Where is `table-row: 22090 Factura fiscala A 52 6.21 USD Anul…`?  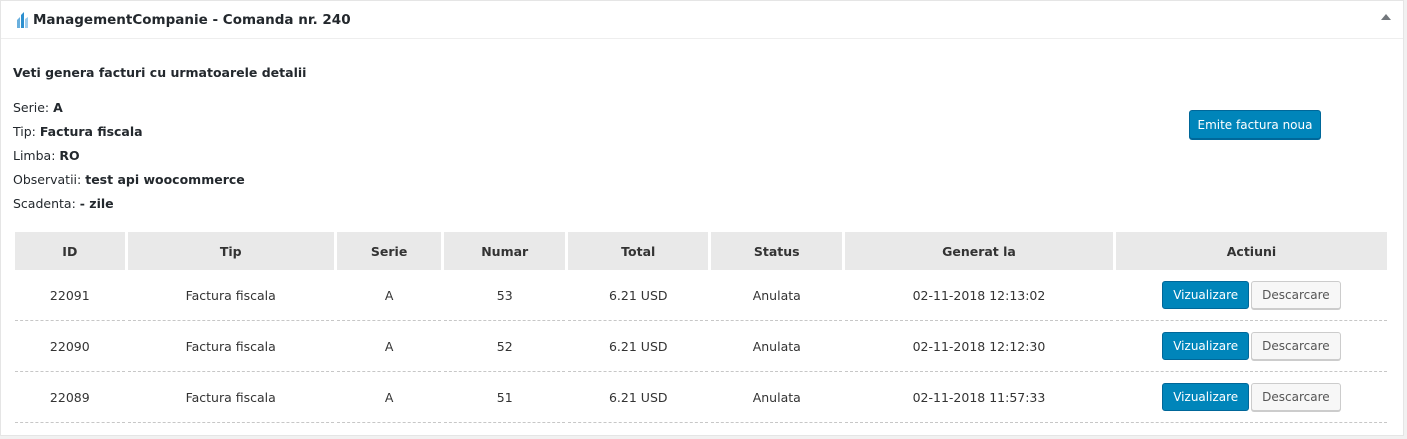 table-row: 22090 Factura fiscala A 52 6.21 USD Anul… is located at coordinates (701, 346).